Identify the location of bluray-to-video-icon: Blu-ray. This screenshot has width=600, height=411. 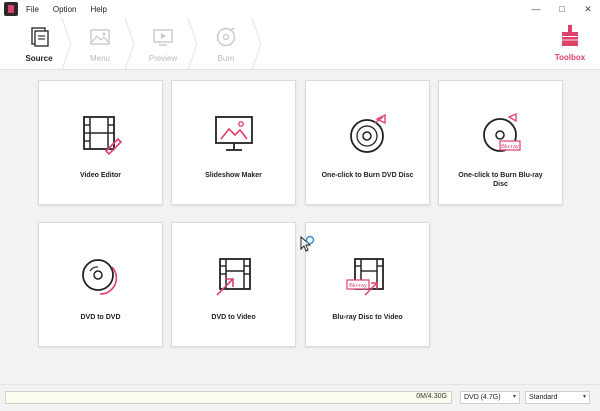
(364, 277).